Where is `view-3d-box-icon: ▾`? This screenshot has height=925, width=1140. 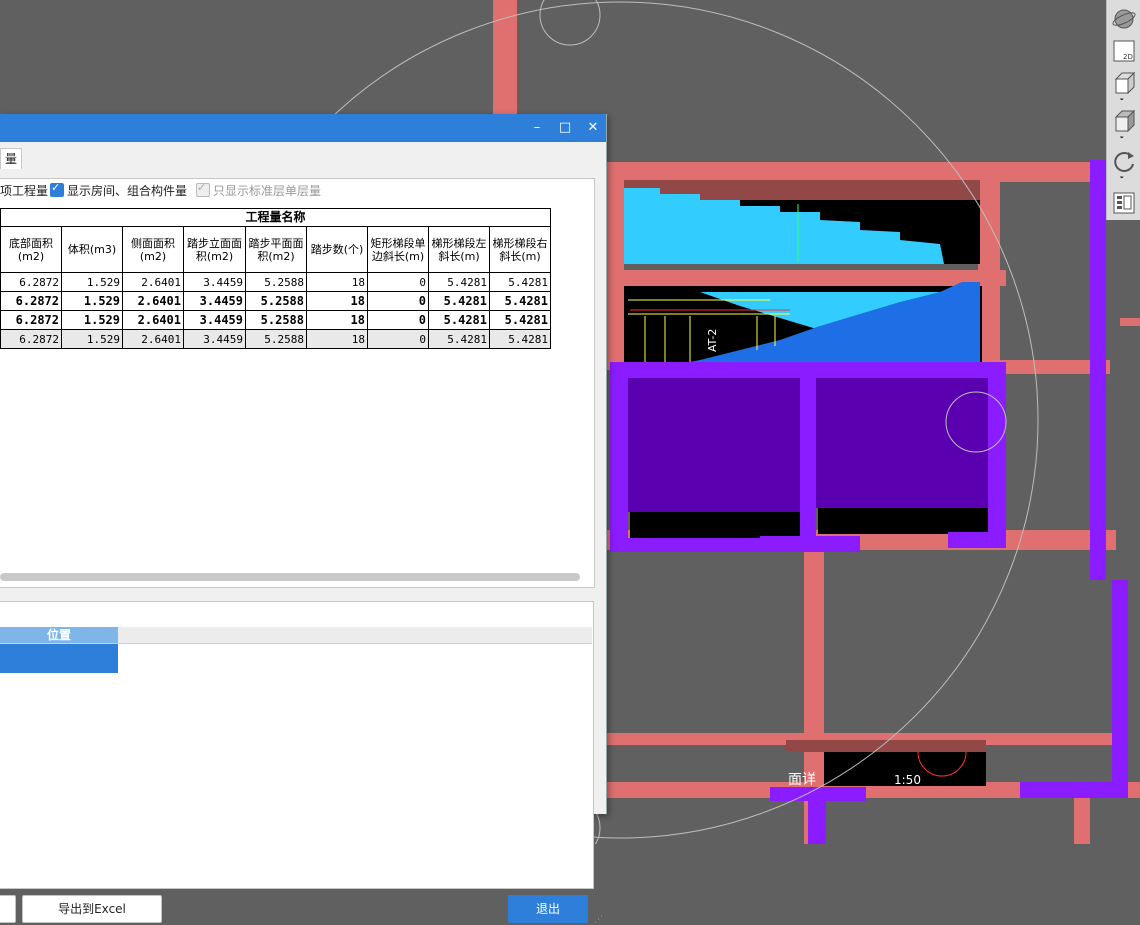
view-3d-box-icon: ▾ is located at coordinates (1124, 87).